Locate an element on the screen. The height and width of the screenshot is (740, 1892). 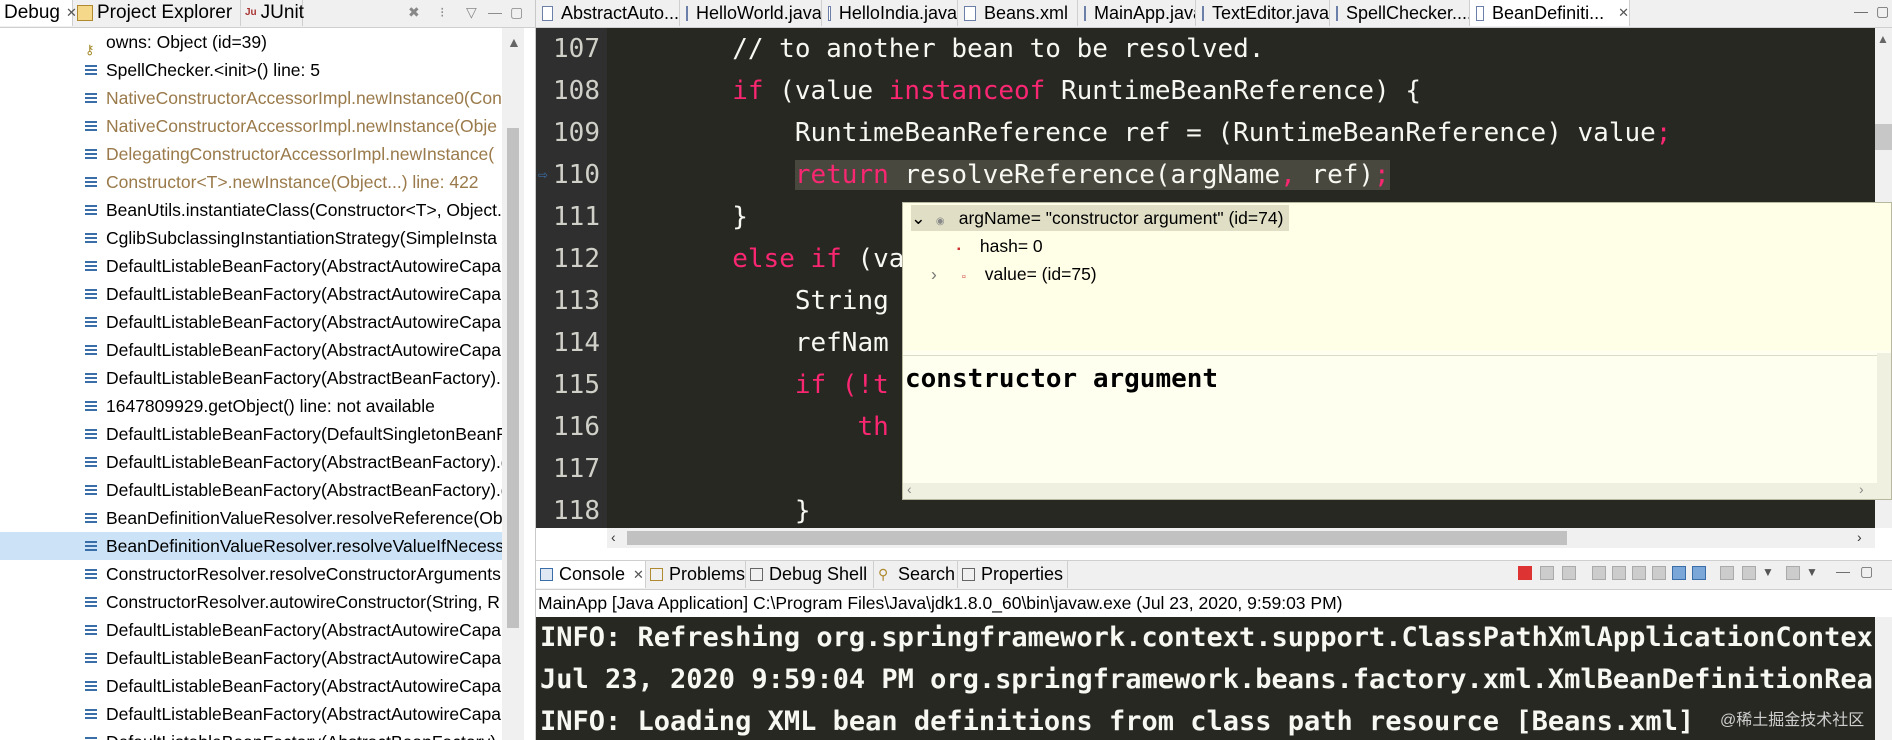
code-line-107: // to another bean to be resolved. is located at coordinates (1241, 49).